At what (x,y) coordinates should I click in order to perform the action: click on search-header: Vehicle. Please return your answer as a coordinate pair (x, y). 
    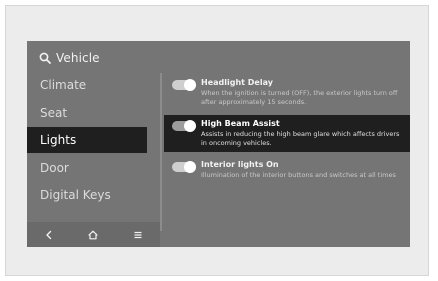
    Looking at the image, I should click on (69, 58).